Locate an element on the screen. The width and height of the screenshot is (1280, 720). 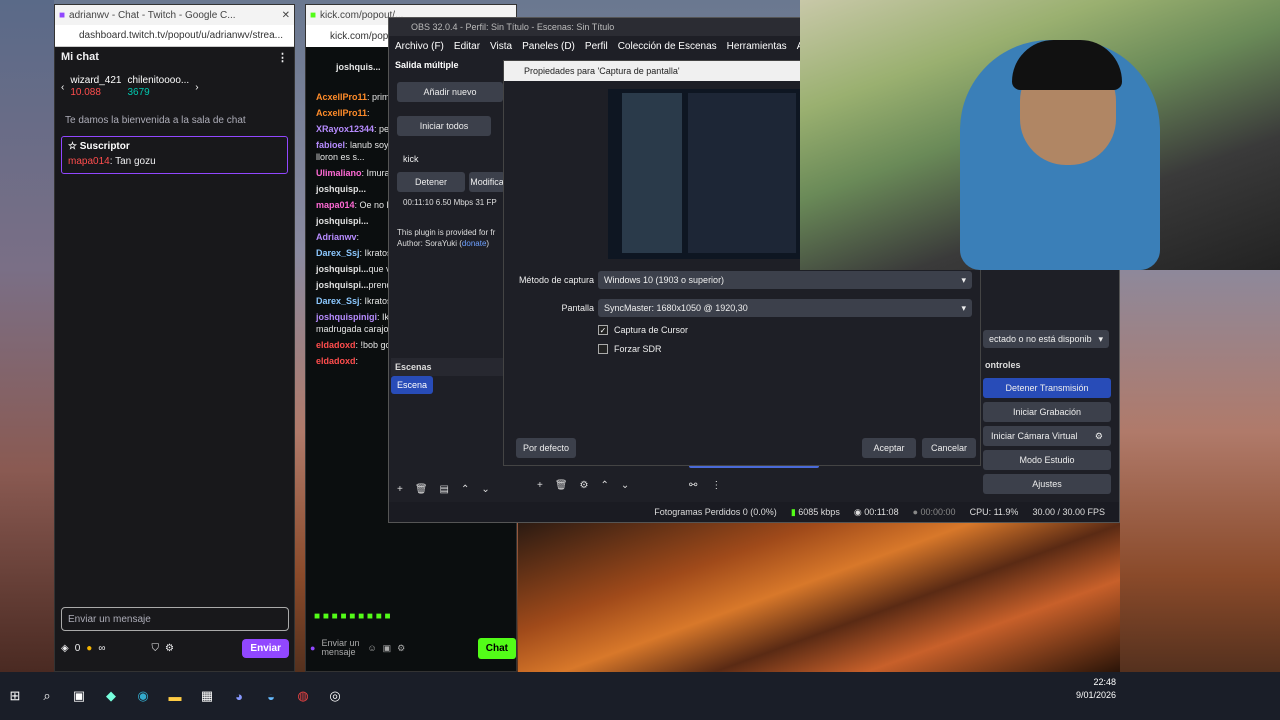
clock: 22:48 9/01/2026 is located at coordinates (1096, 689).